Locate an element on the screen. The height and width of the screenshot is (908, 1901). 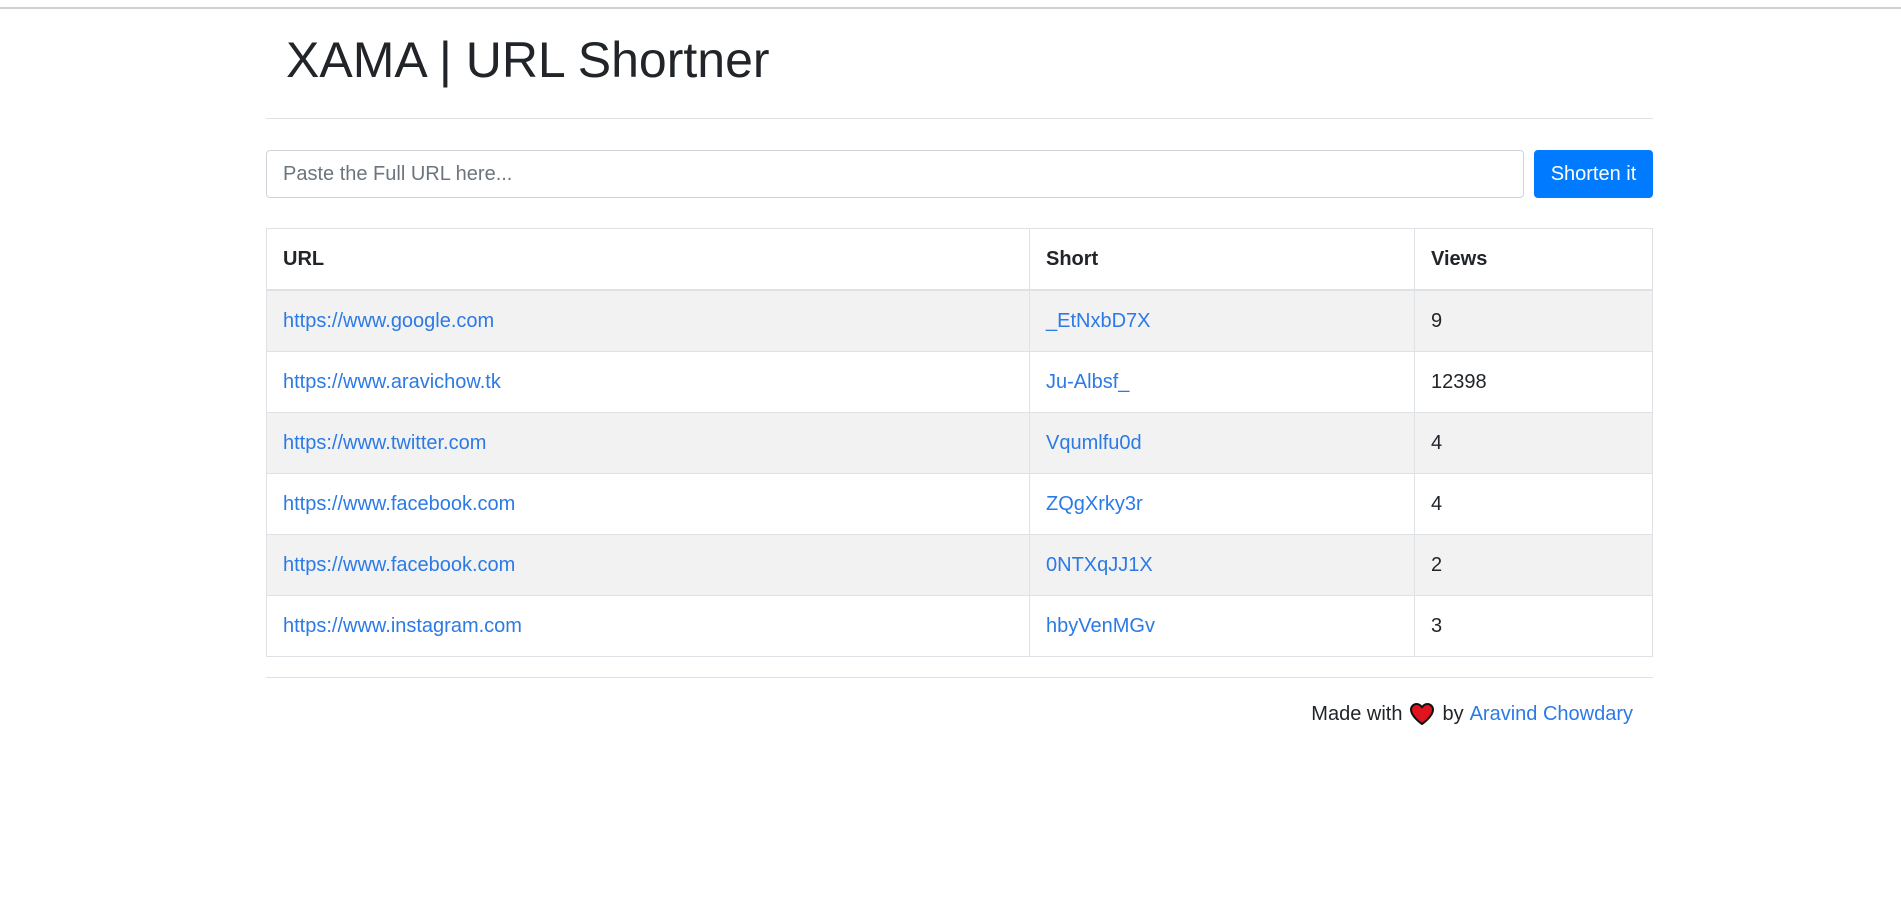
url-cell: https://www.instagram.com is located at coordinates (648, 626).